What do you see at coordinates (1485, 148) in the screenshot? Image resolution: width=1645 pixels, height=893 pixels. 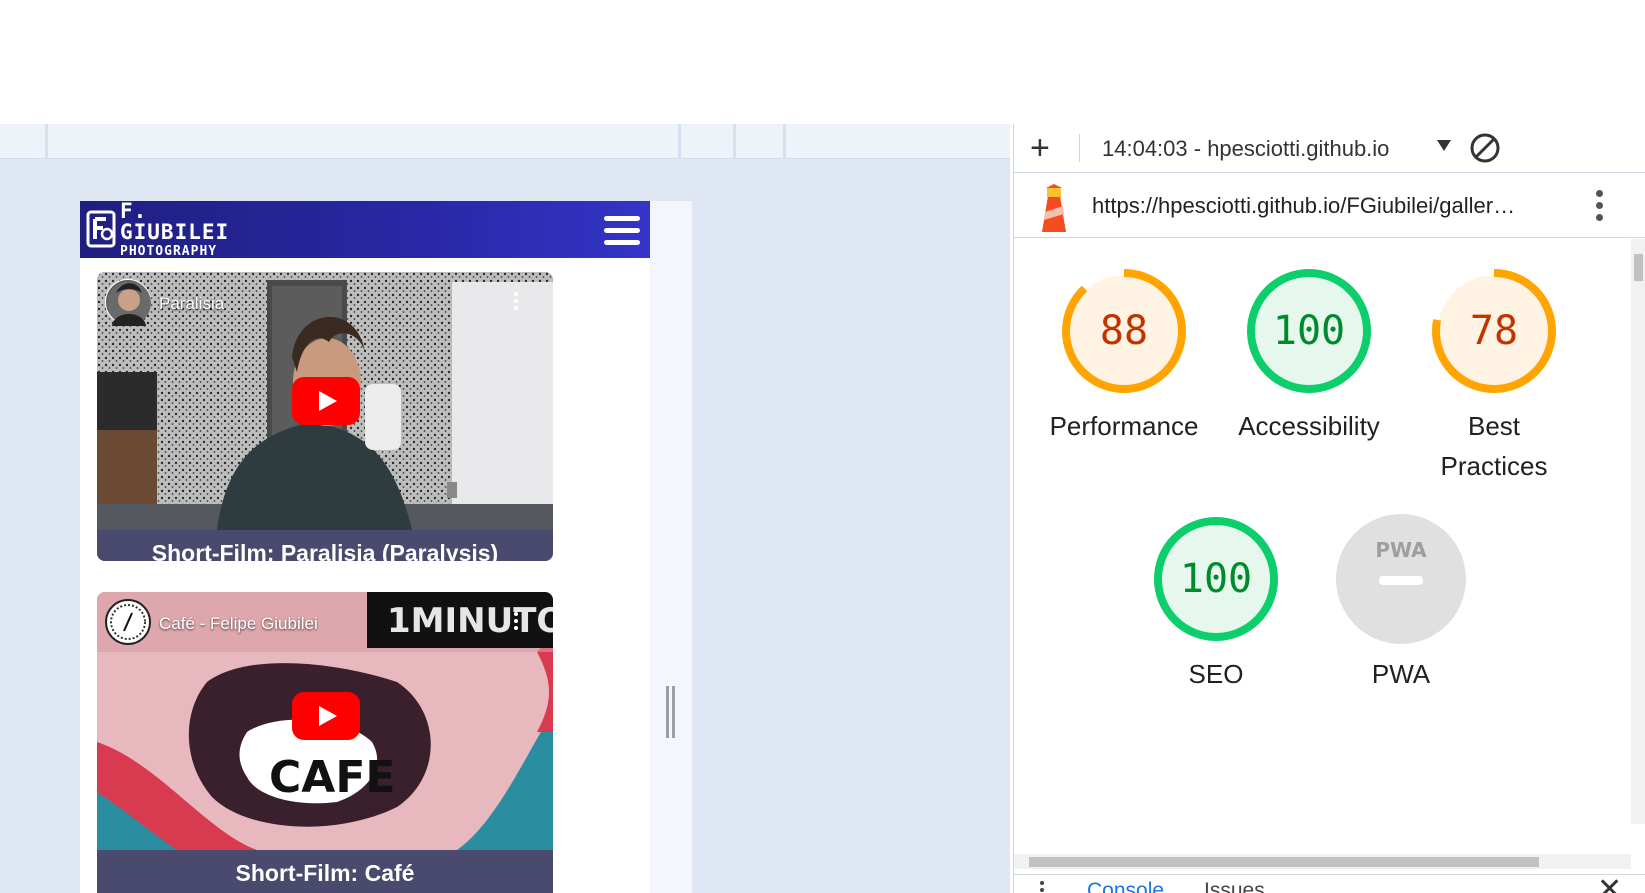 I see `clear-block-icon` at bounding box center [1485, 148].